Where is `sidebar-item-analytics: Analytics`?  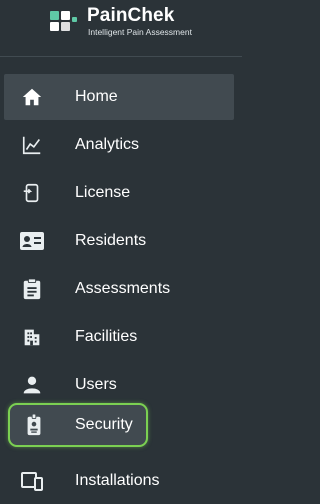 sidebar-item-analytics: Analytics is located at coordinates (119, 145).